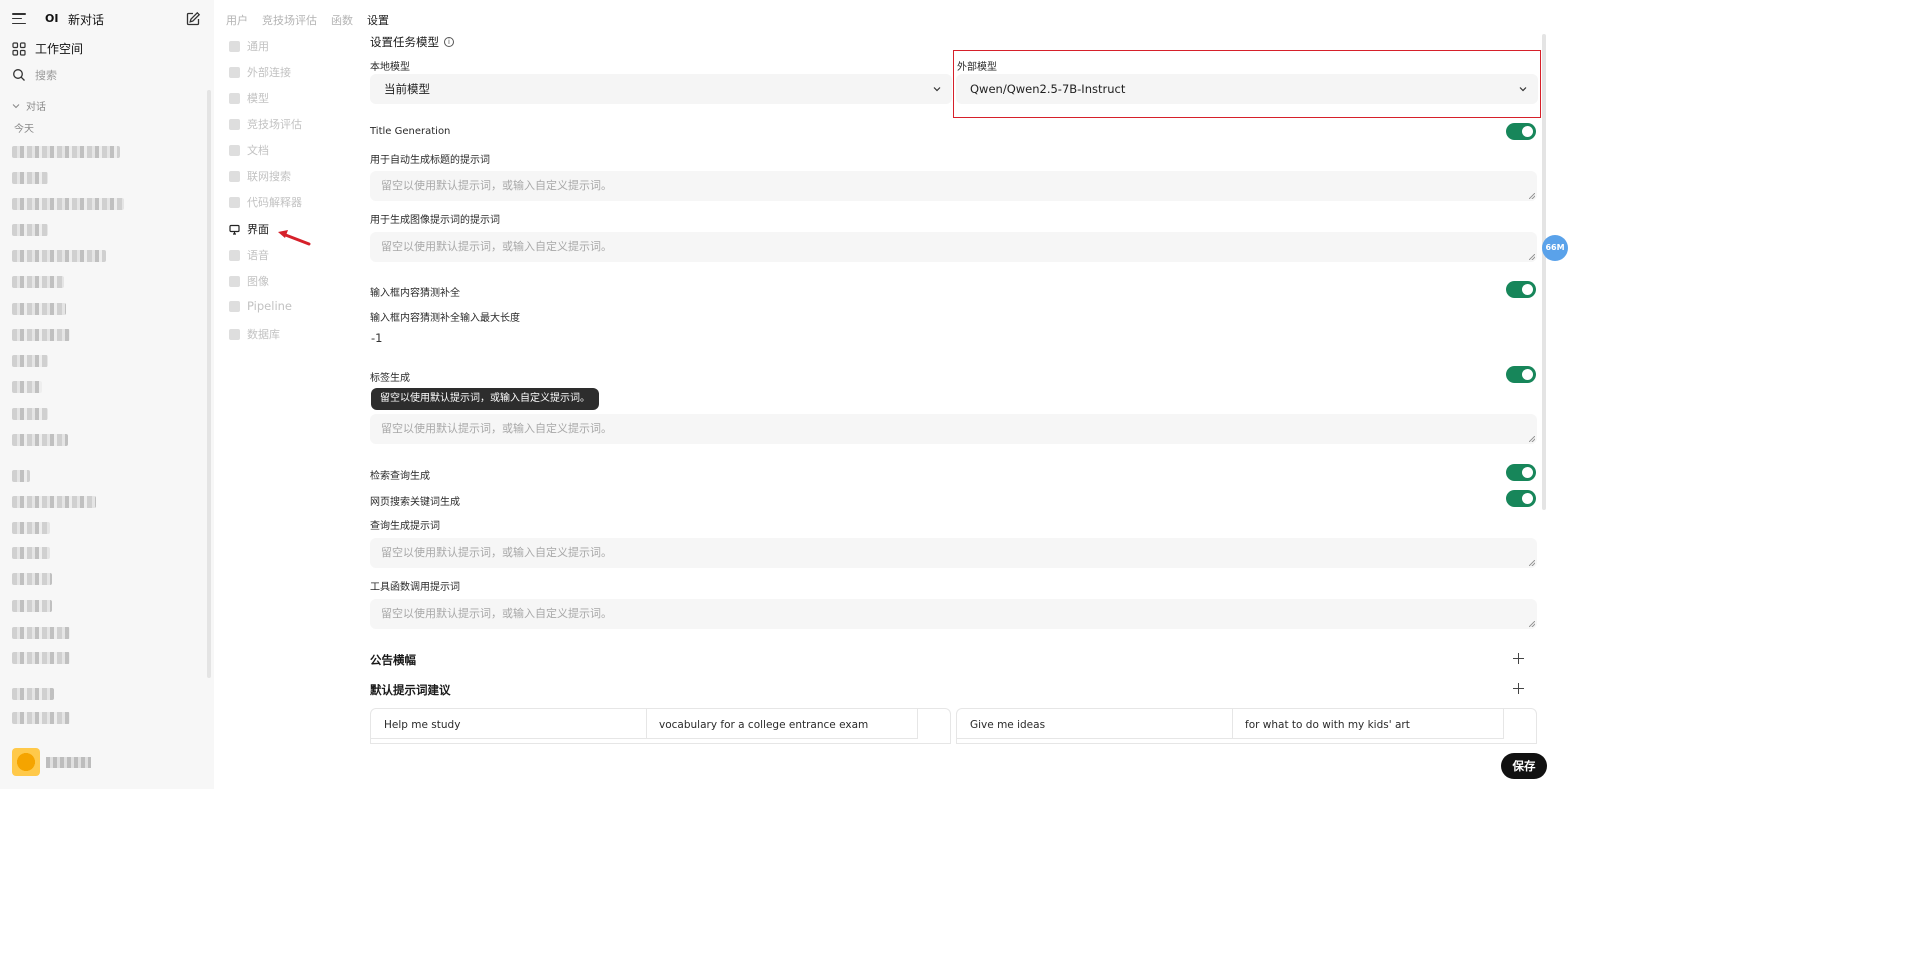 Image resolution: width=1912 pixels, height=962 pixels. What do you see at coordinates (265, 124) in the screenshot?
I see `settings-nav-arena: 竞技场评估` at bounding box center [265, 124].